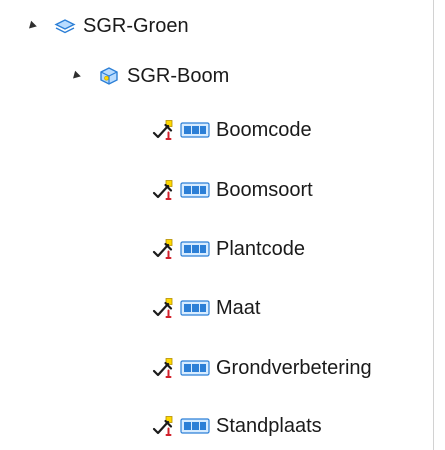 This screenshot has width=445, height=450. Describe the element at coordinates (136, 26) in the screenshot. I see `group-label: SGR-Groen` at that location.